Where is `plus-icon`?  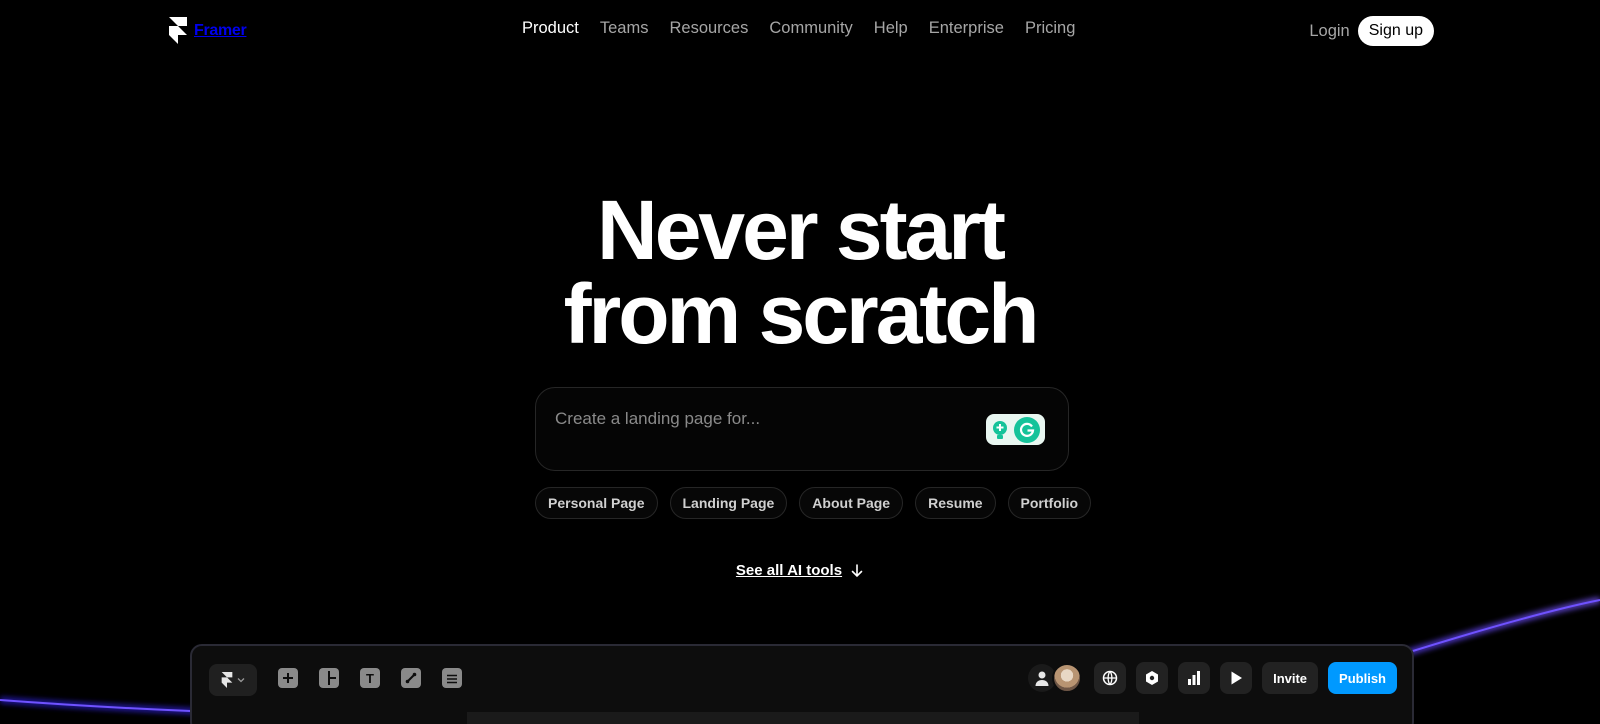
plus-icon is located at coordinates (288, 678).